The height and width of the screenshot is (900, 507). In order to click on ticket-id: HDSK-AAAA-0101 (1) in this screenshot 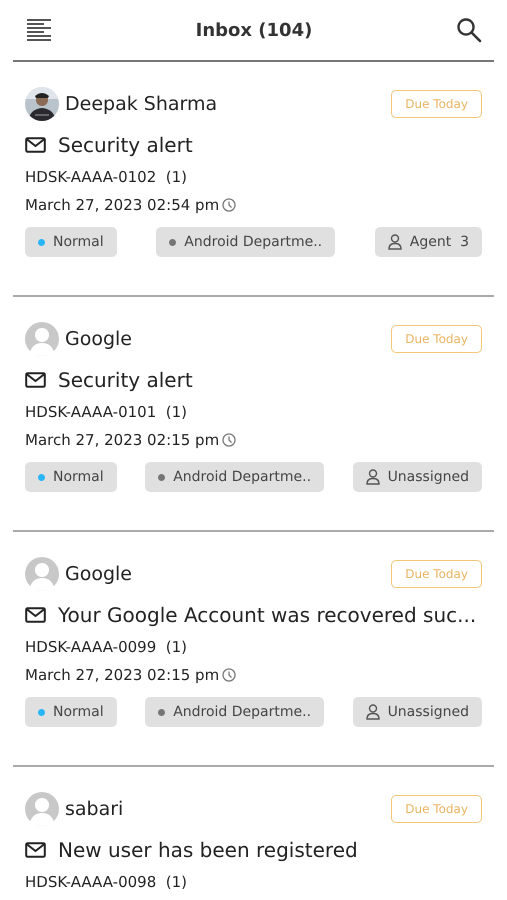, I will do `click(106, 412)`.